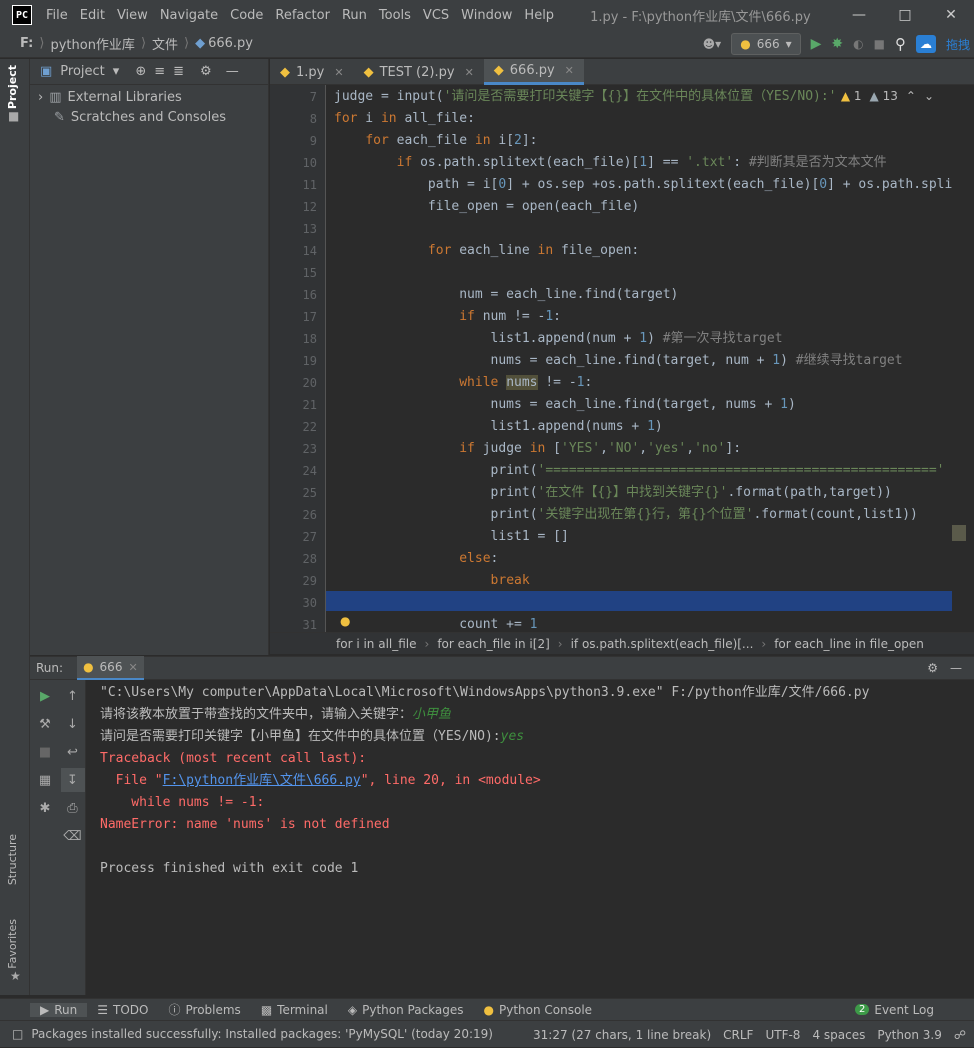 The height and width of the screenshot is (1048, 974). Describe the element at coordinates (533, 72) in the screenshot. I see `tab-666-py: ◆ 666.py ✕` at that location.